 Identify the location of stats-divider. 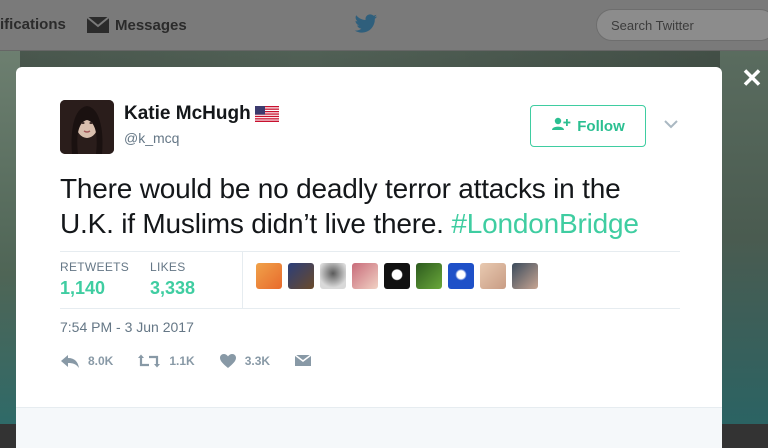
(242, 280).